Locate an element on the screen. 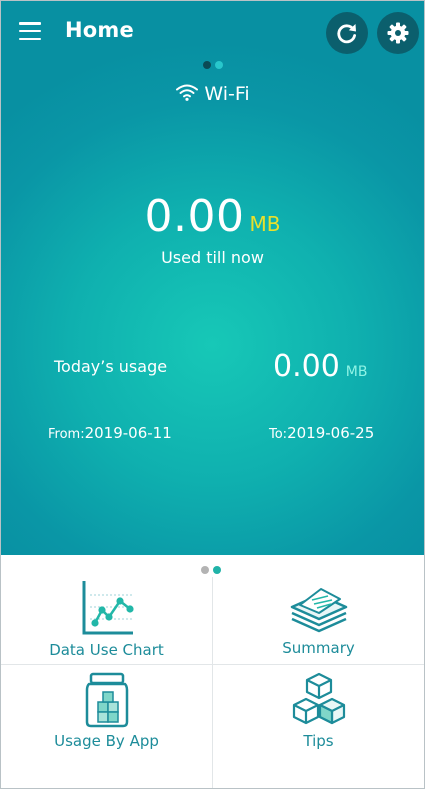  tips-tile: Tips is located at coordinates (318, 711).